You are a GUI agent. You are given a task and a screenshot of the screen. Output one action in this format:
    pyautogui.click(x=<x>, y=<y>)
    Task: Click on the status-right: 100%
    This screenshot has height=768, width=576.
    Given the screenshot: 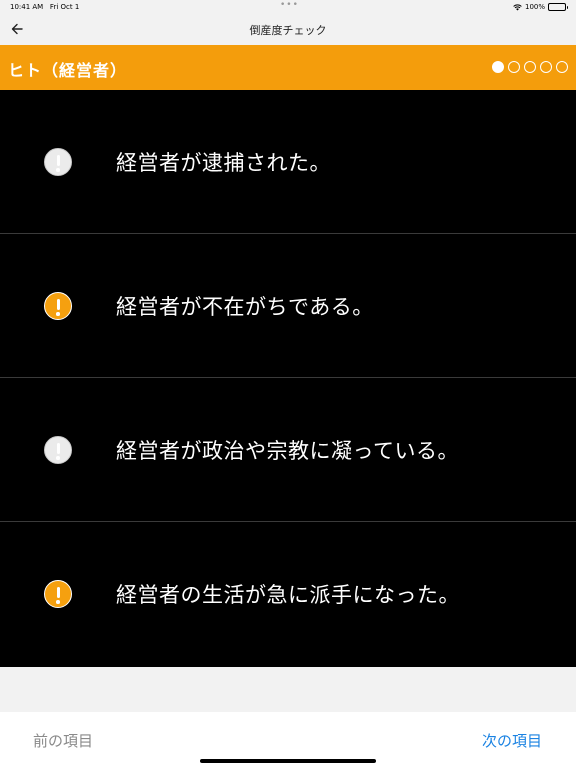 What is the action you would take?
    pyautogui.click(x=540, y=7)
    